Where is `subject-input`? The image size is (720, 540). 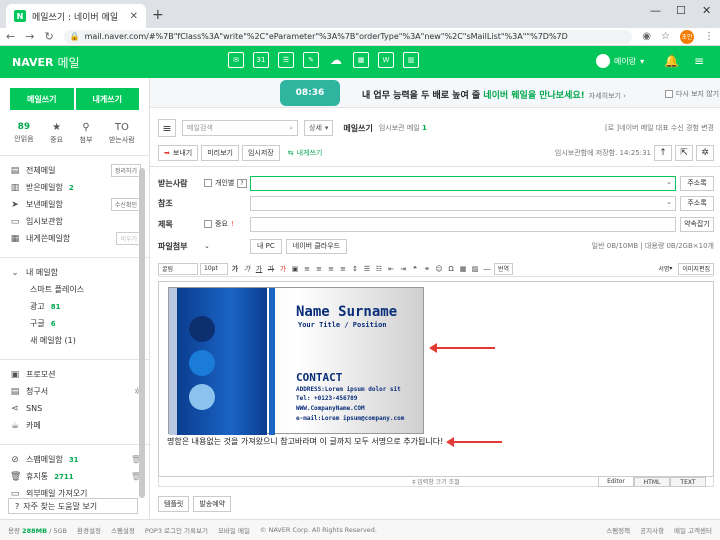 subject-input is located at coordinates (463, 224).